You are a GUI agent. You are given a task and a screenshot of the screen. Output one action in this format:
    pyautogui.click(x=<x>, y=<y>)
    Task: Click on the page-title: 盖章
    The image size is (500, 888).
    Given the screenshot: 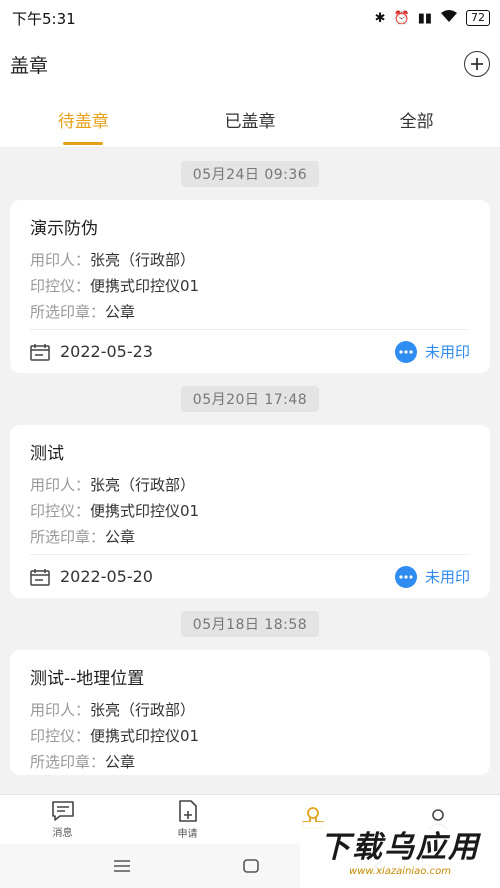 What is the action you would take?
    pyautogui.click(x=29, y=65)
    